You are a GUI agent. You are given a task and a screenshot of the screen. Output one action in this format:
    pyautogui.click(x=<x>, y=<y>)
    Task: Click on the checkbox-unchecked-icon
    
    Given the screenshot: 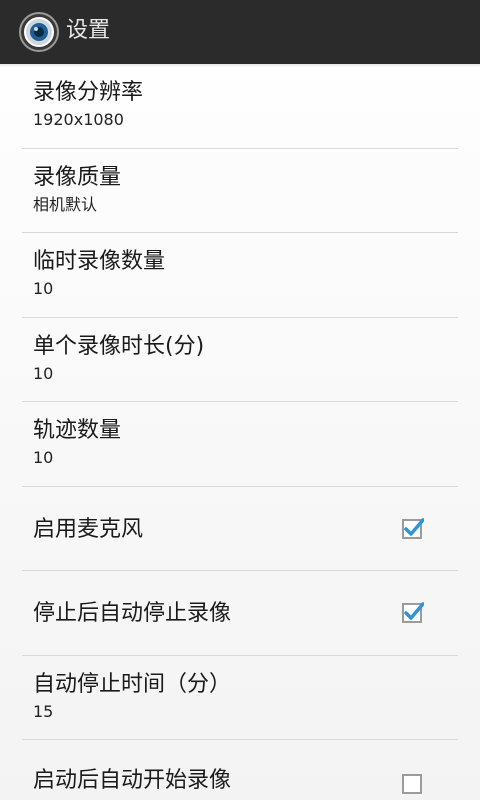 What is the action you would take?
    pyautogui.click(x=413, y=783)
    